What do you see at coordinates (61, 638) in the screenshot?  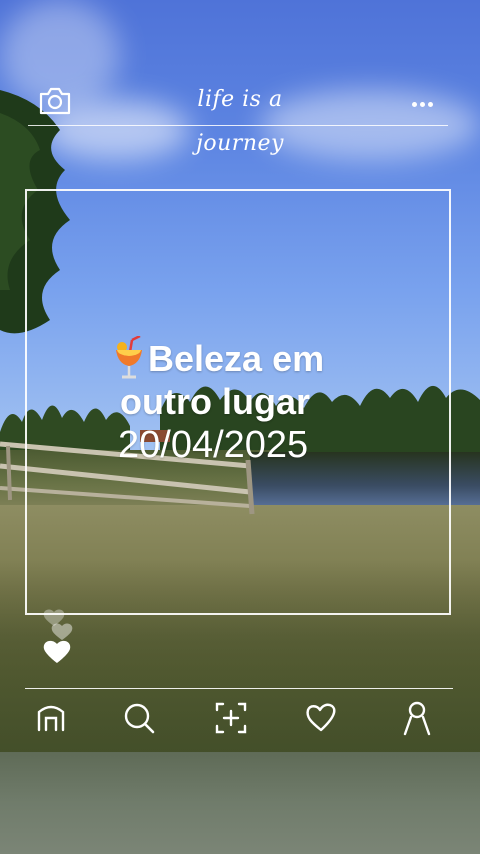 I see `heart-like-icon` at bounding box center [61, 638].